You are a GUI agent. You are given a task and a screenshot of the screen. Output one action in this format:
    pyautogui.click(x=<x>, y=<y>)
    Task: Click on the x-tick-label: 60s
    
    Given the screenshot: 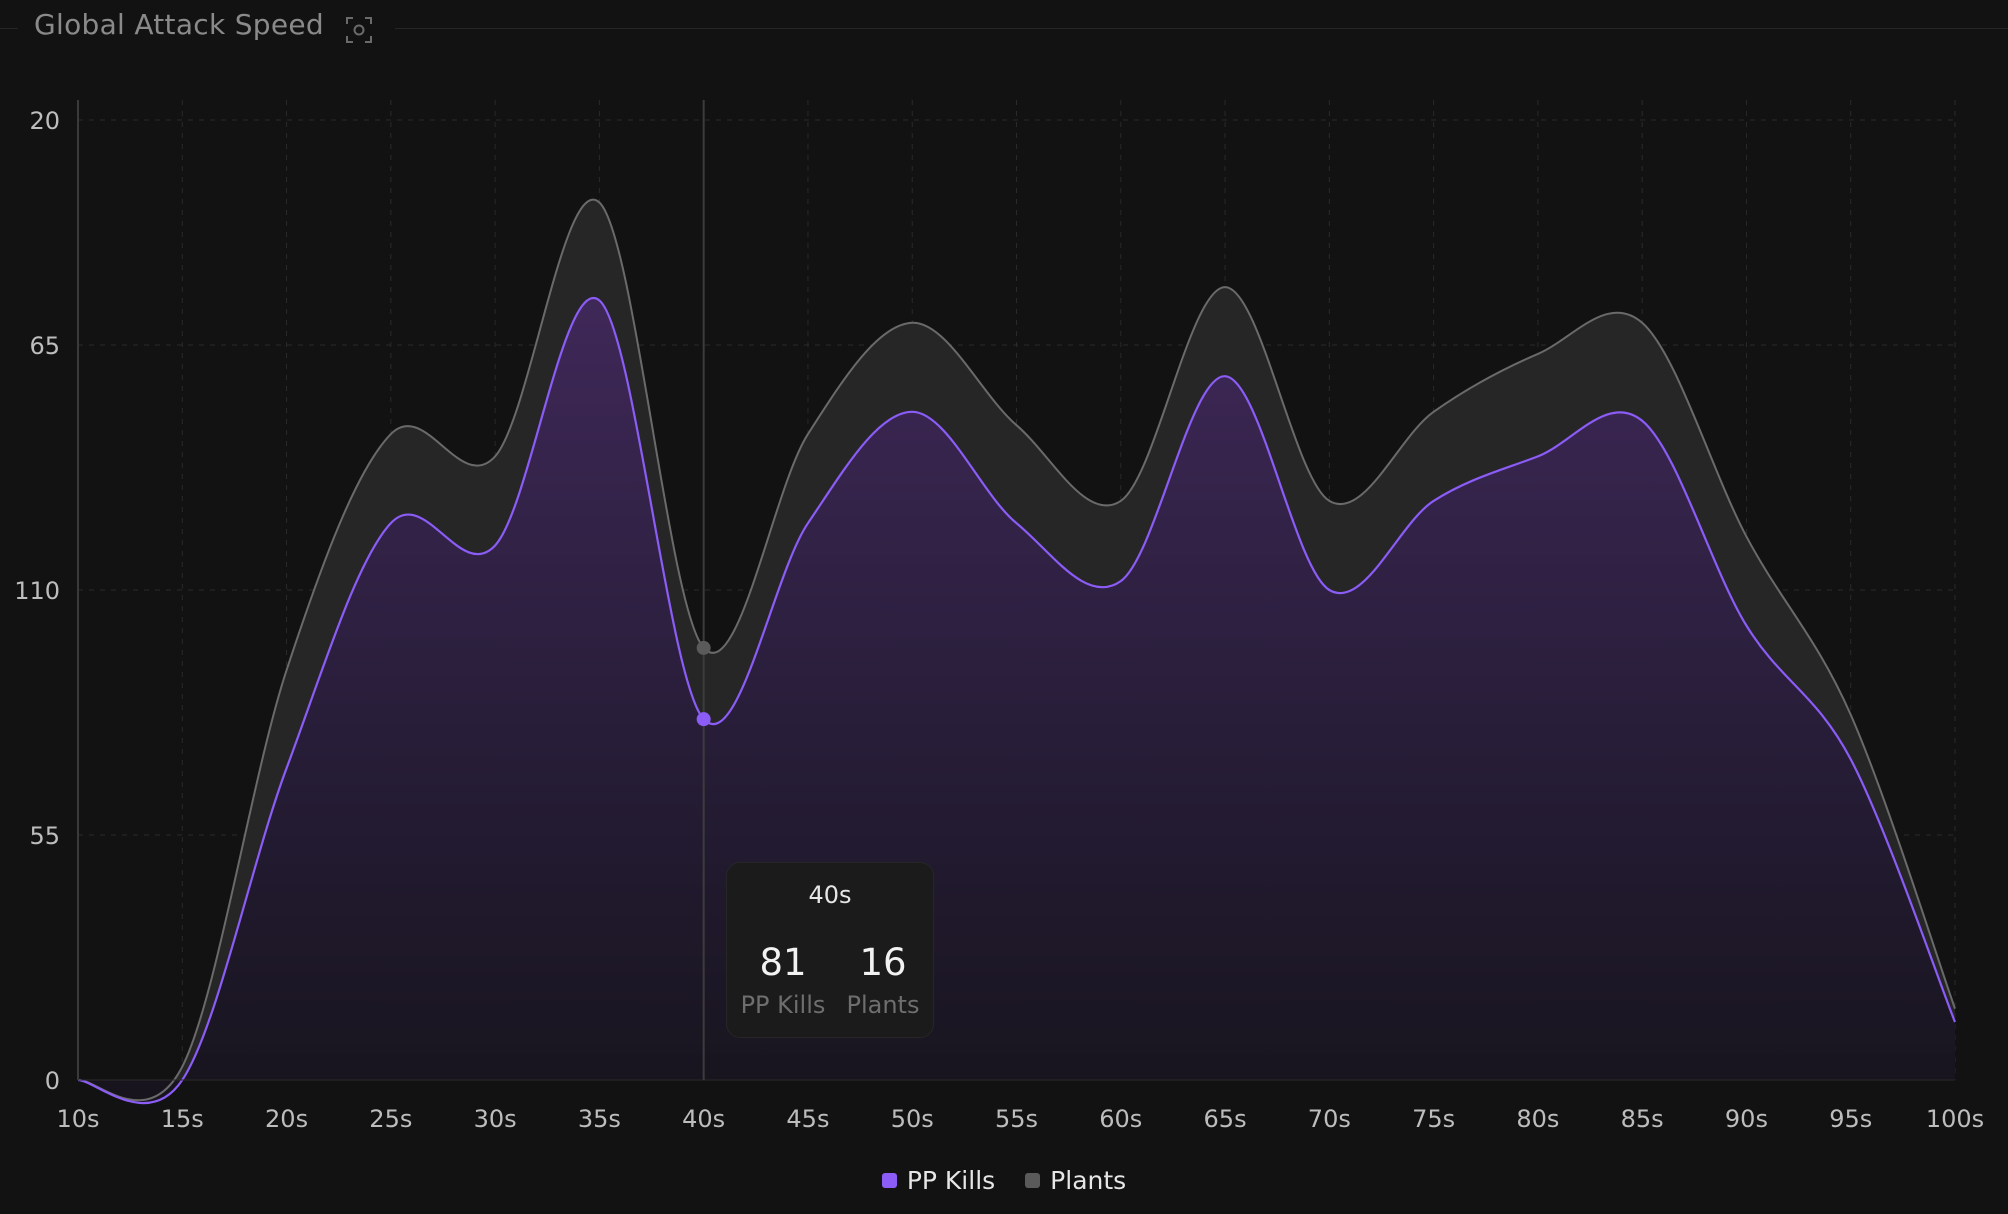 What is the action you would take?
    pyautogui.click(x=1120, y=1119)
    